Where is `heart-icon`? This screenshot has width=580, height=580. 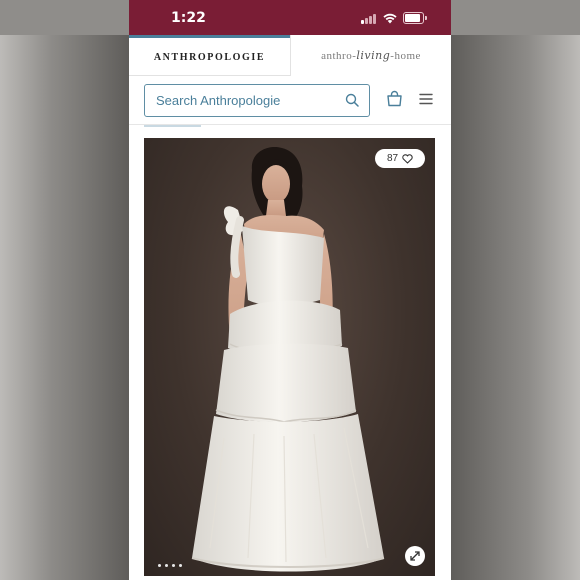 heart-icon is located at coordinates (407, 158).